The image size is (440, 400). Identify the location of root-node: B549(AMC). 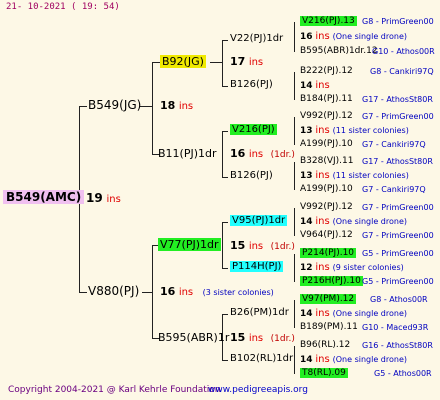
(44, 197).